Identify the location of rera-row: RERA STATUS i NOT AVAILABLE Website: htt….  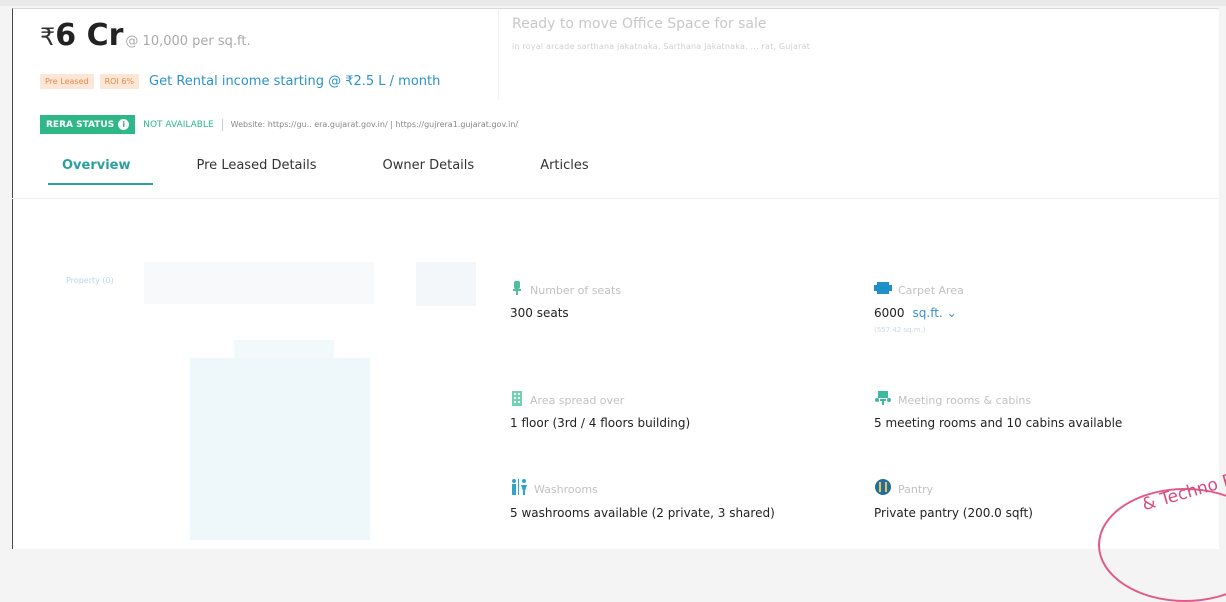
(279, 124).